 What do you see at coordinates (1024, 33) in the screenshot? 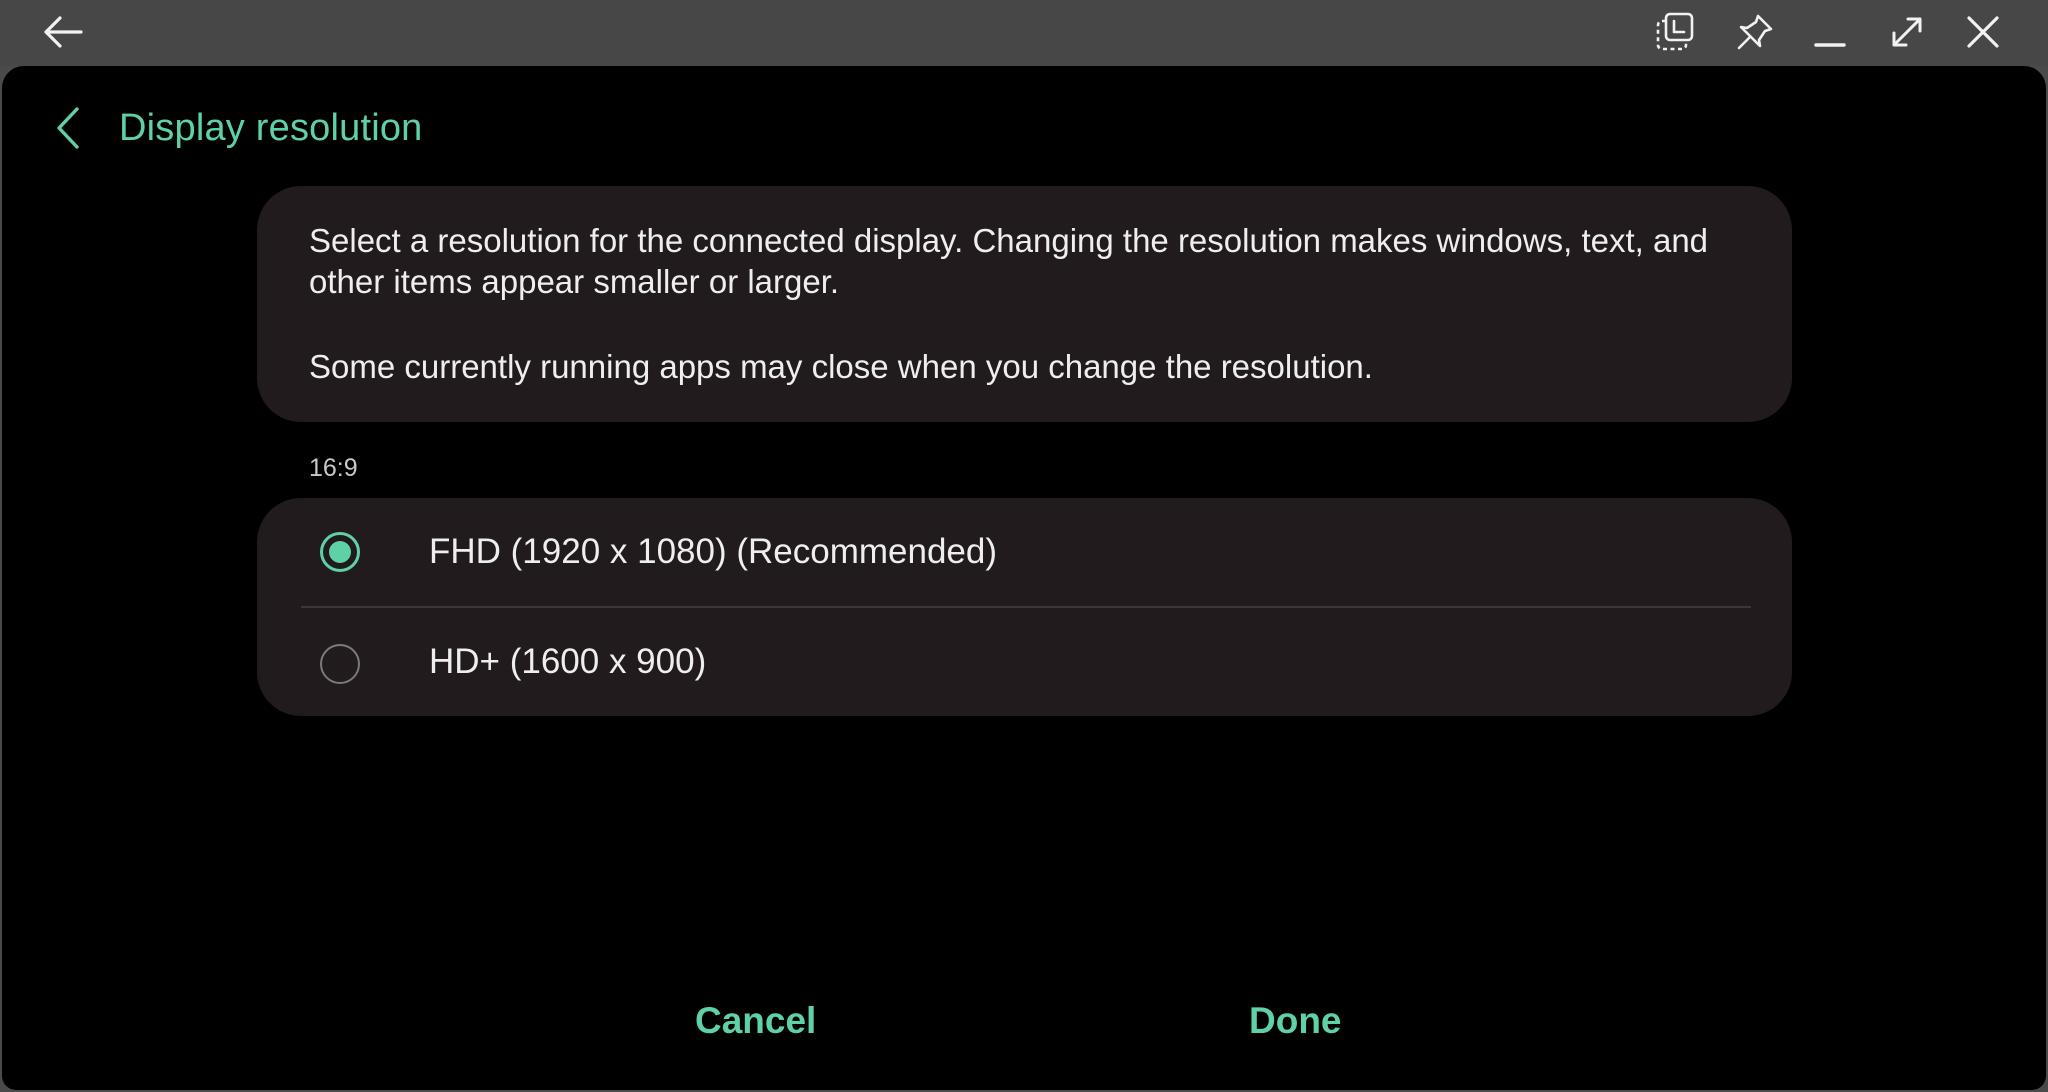
I see `title-bar` at bounding box center [1024, 33].